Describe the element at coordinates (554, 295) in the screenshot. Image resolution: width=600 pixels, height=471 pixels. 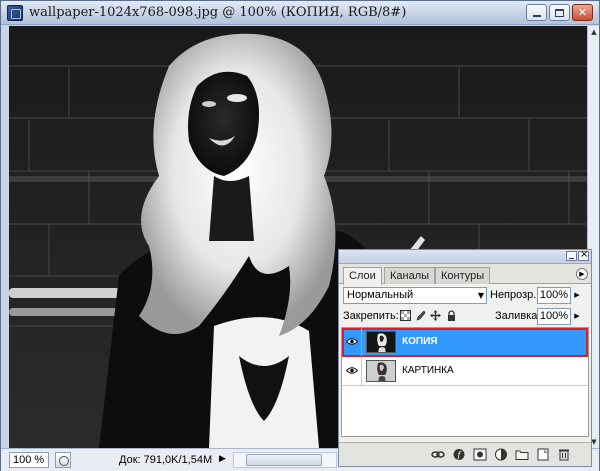
I see `opacity-field: 100%` at that location.